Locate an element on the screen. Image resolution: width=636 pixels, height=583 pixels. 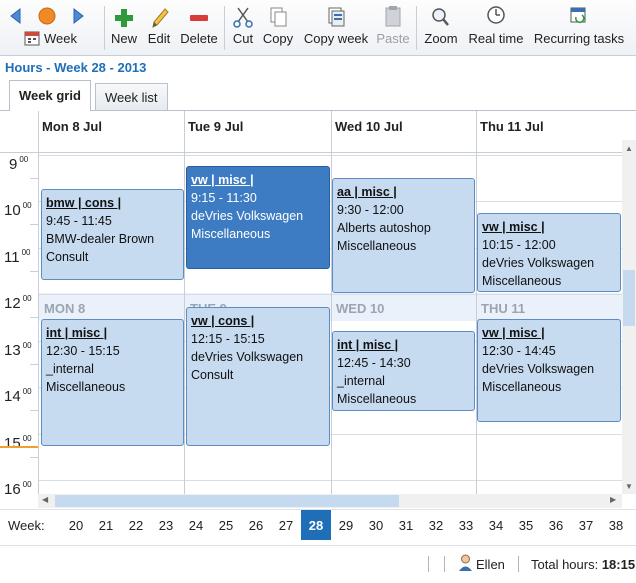
day-header-thu: Thu 11 Jul is located at coordinates (549, 132).